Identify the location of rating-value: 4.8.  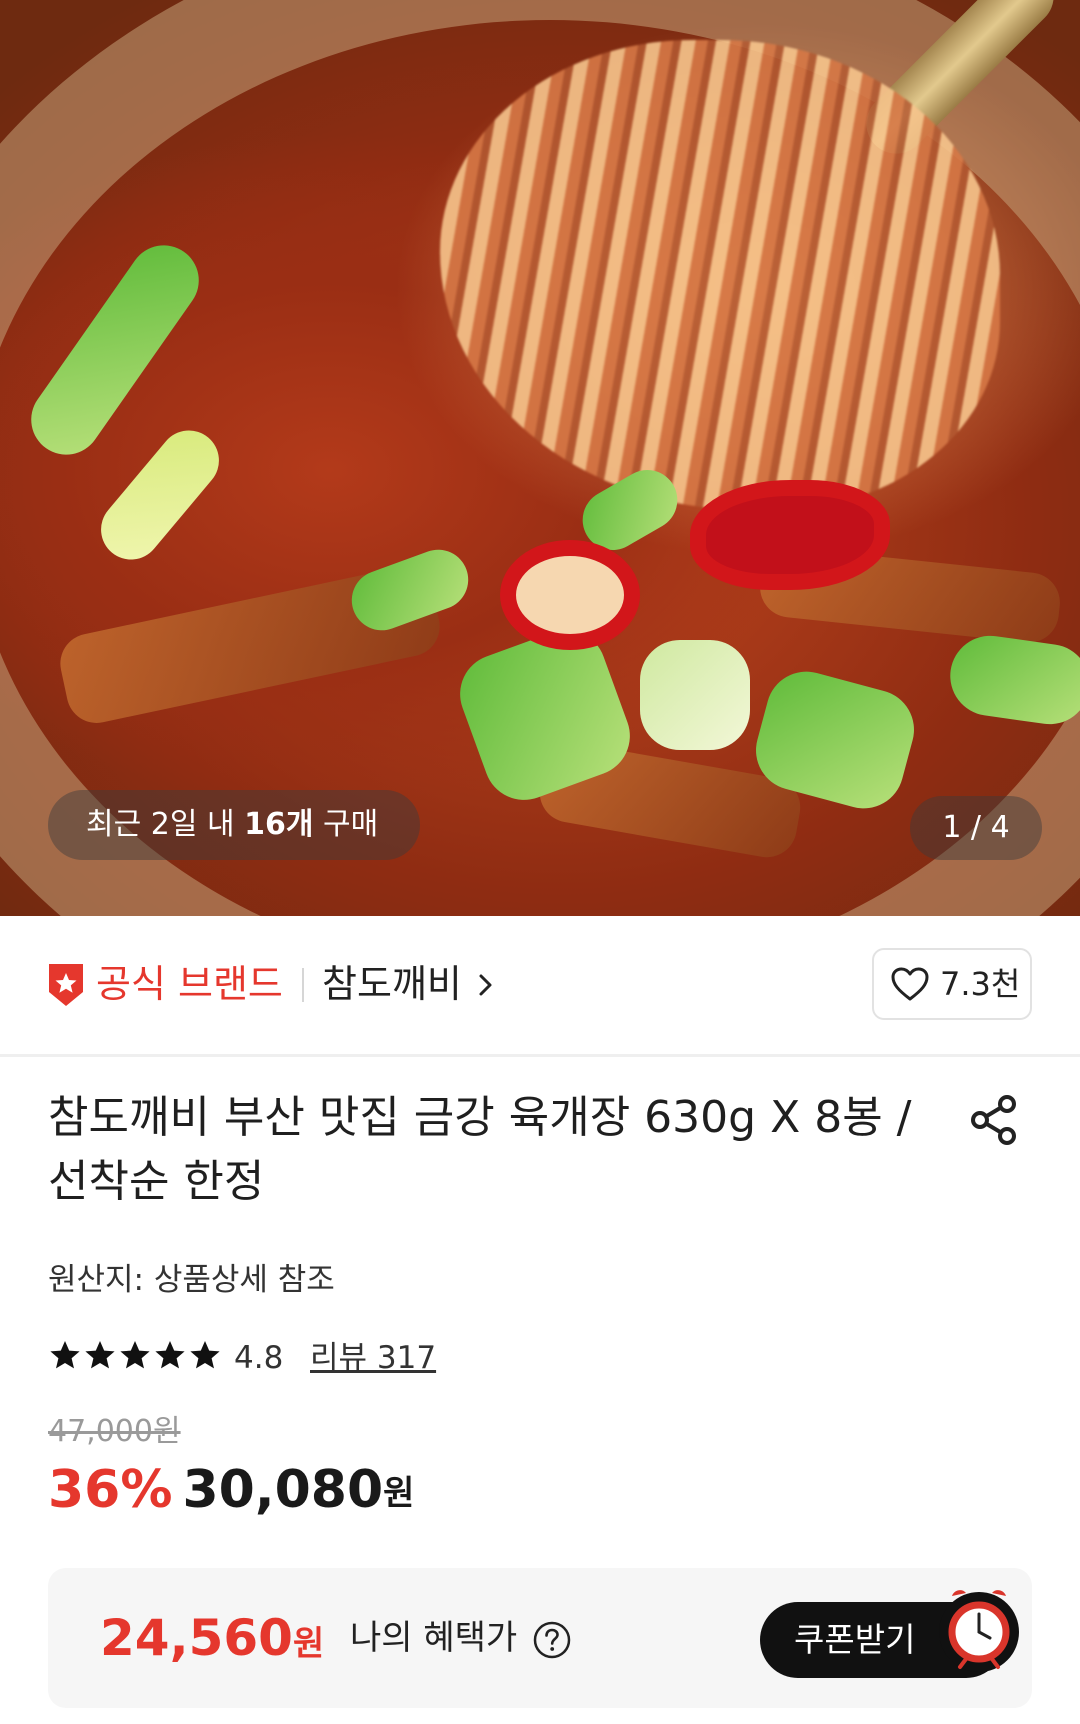
(259, 1358).